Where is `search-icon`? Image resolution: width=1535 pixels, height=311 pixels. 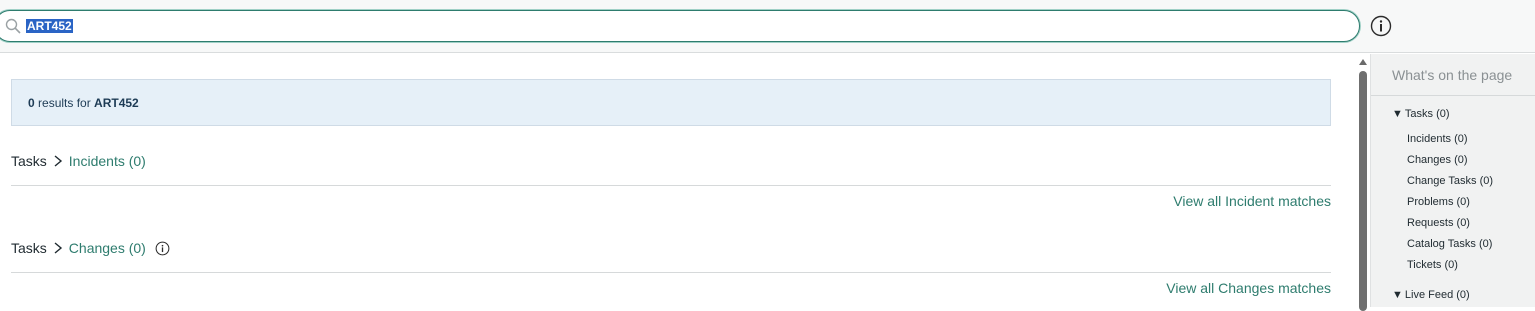
search-icon is located at coordinates (13, 26).